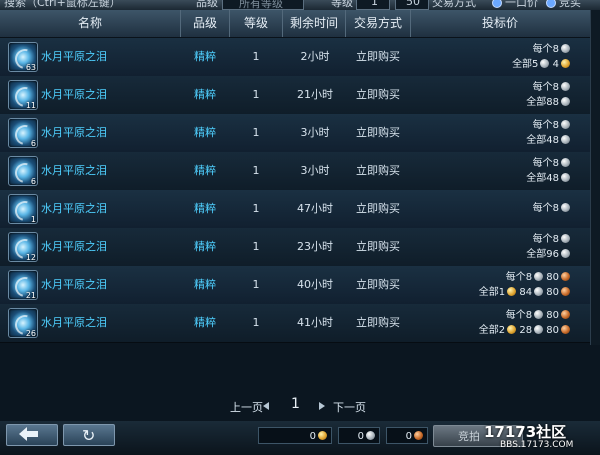 Image resolution: width=600 pixels, height=455 pixels. What do you see at coordinates (295, 435) in the screenshot?
I see `money-gold-field: 0` at bounding box center [295, 435].